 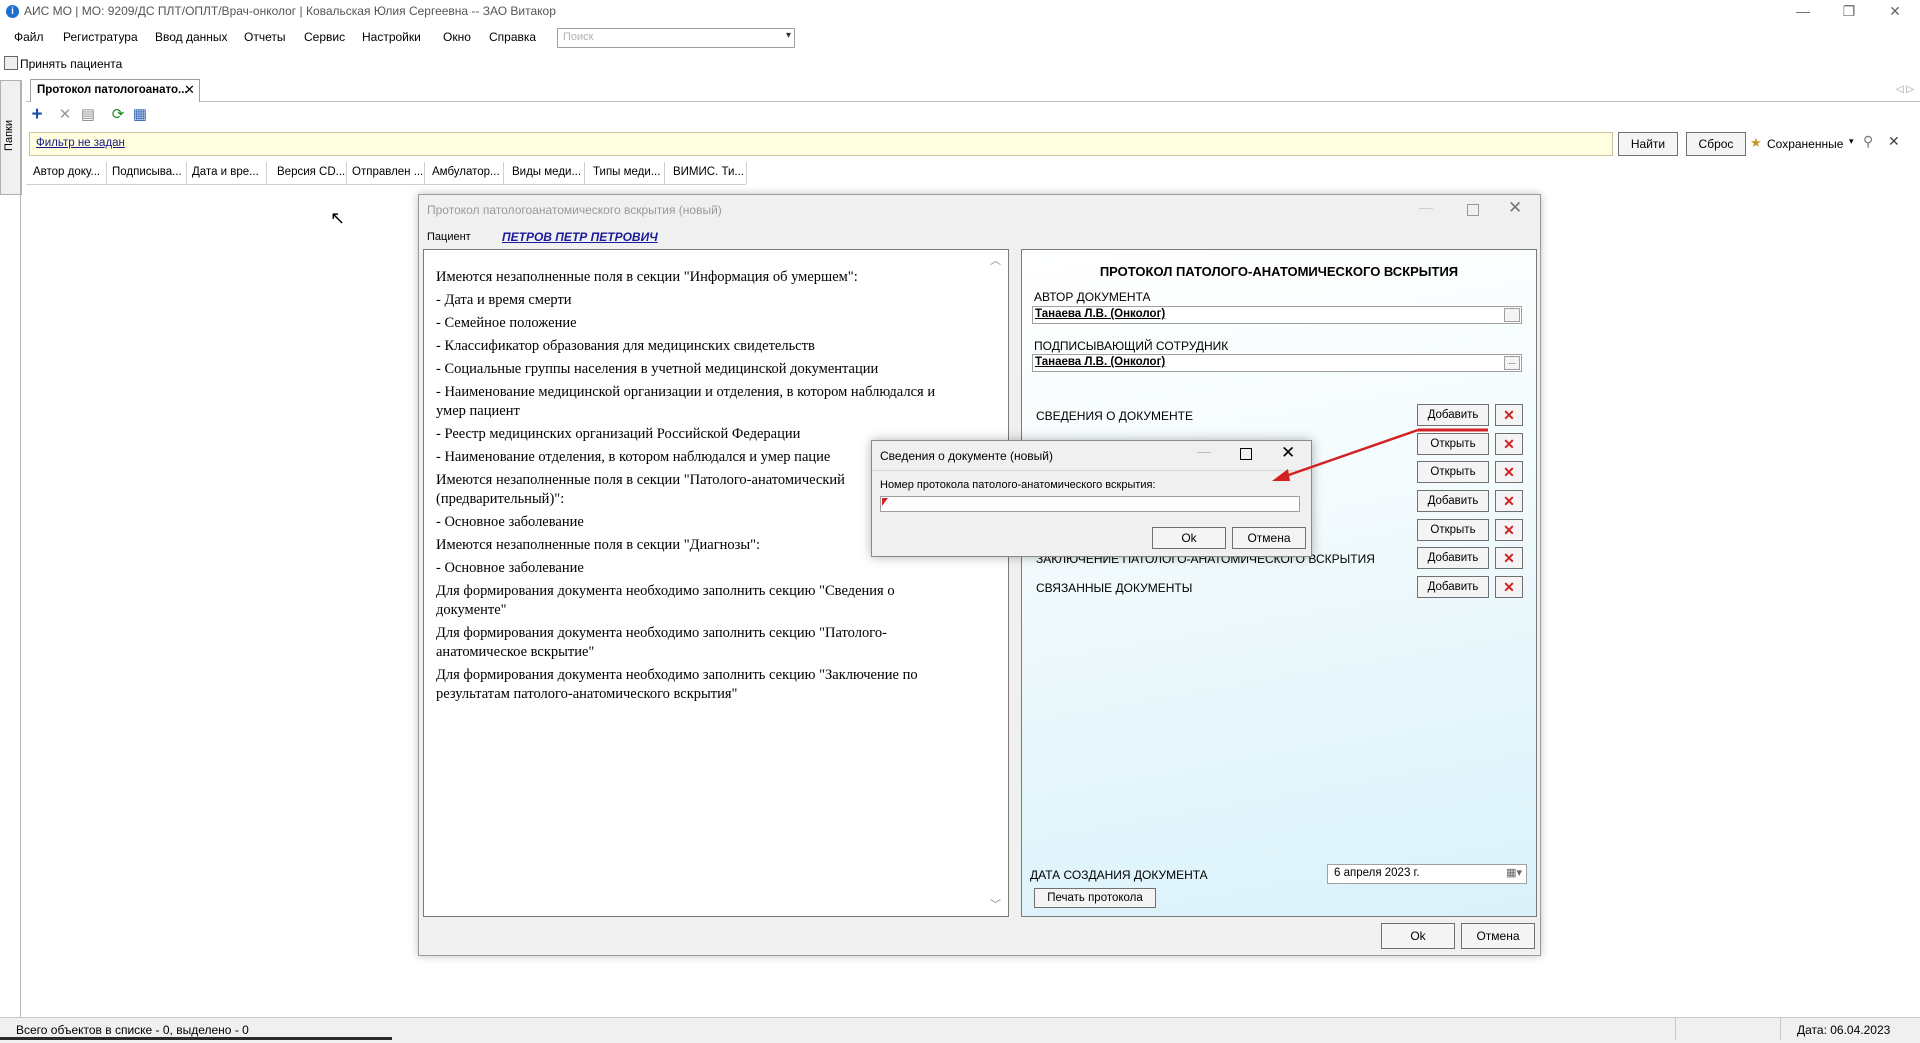 I want to click on folders-label: Папки, so click(x=9, y=135).